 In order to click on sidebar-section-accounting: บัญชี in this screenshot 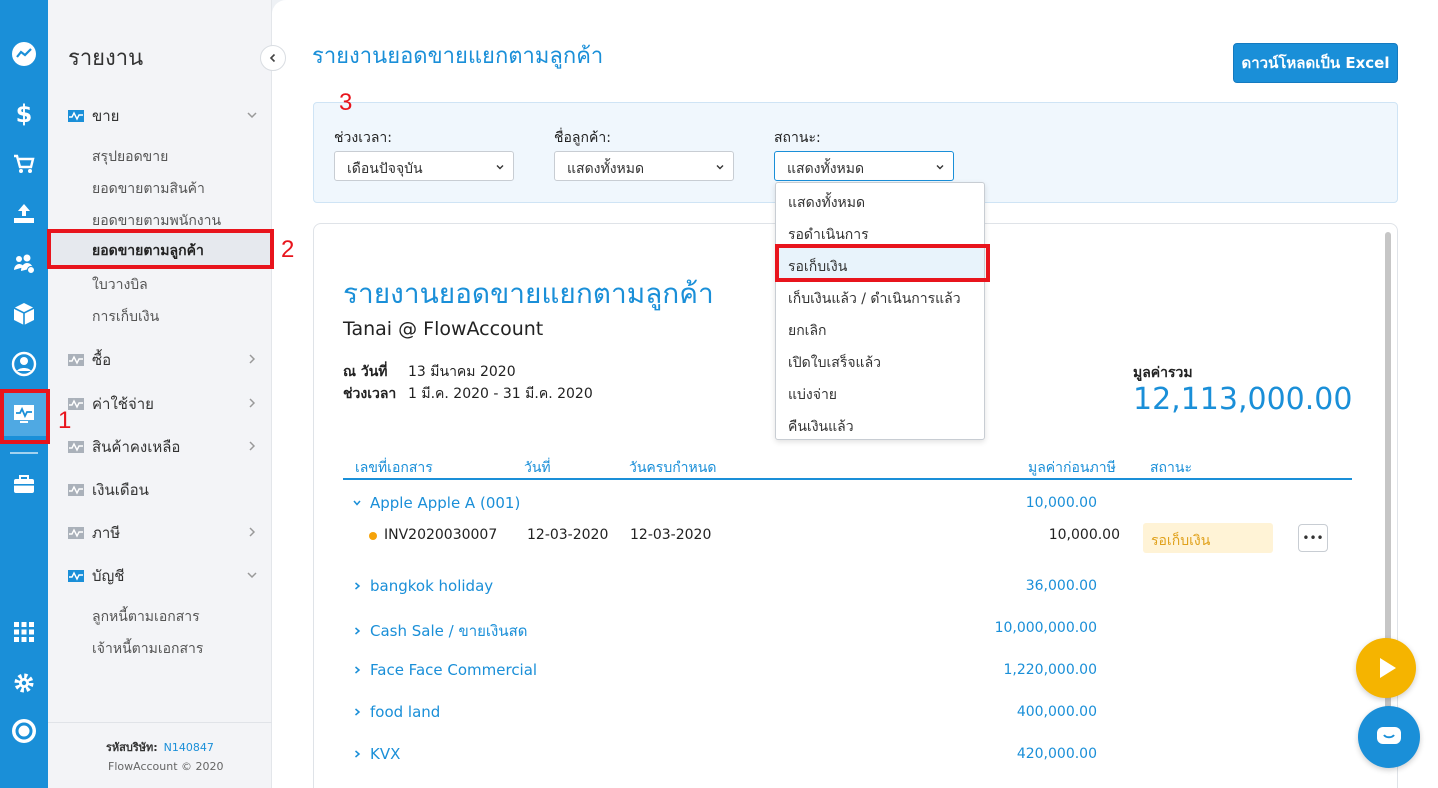, I will do `click(163, 576)`.